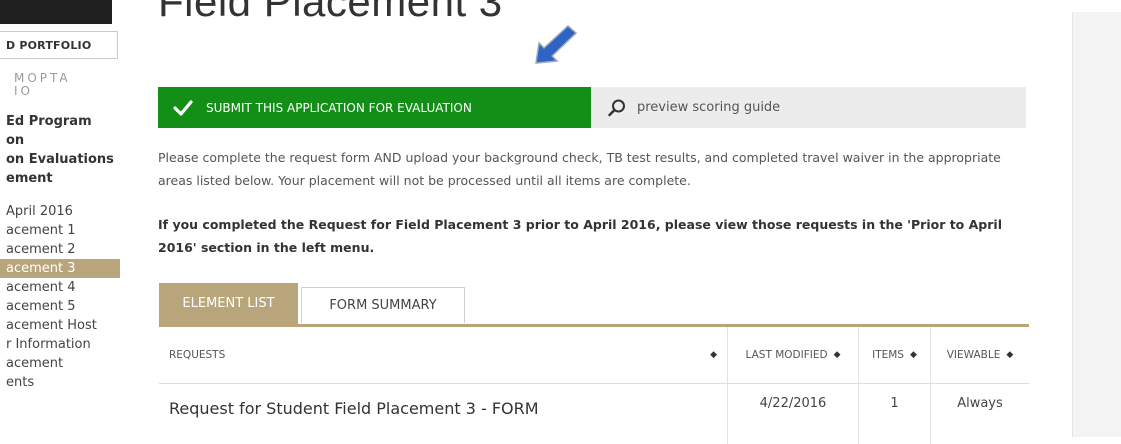 The image size is (1121, 444). What do you see at coordinates (709, 107) in the screenshot?
I see `preview-label: preview scoring guide` at bounding box center [709, 107].